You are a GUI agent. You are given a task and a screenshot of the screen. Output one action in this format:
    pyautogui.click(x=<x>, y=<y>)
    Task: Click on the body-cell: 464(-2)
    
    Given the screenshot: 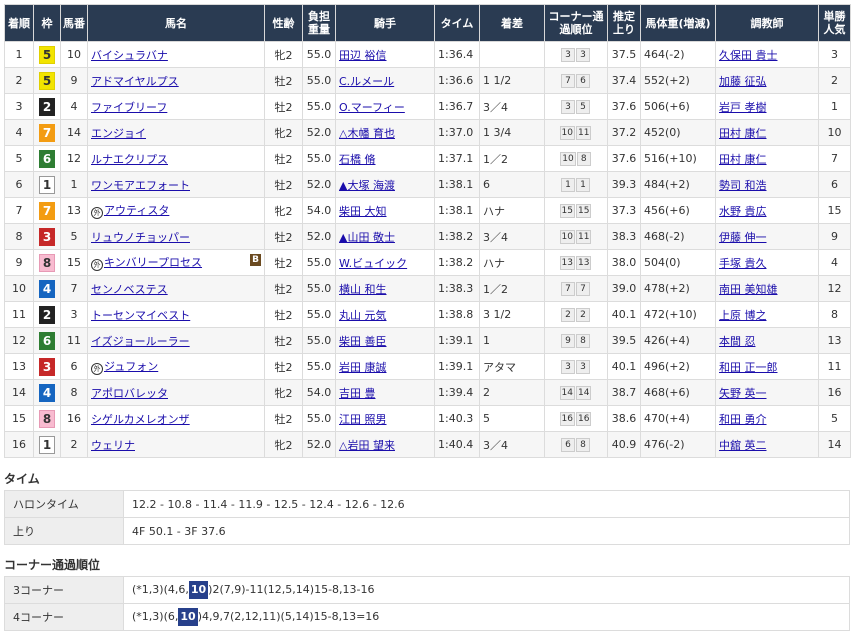 What is the action you would take?
    pyautogui.click(x=678, y=54)
    